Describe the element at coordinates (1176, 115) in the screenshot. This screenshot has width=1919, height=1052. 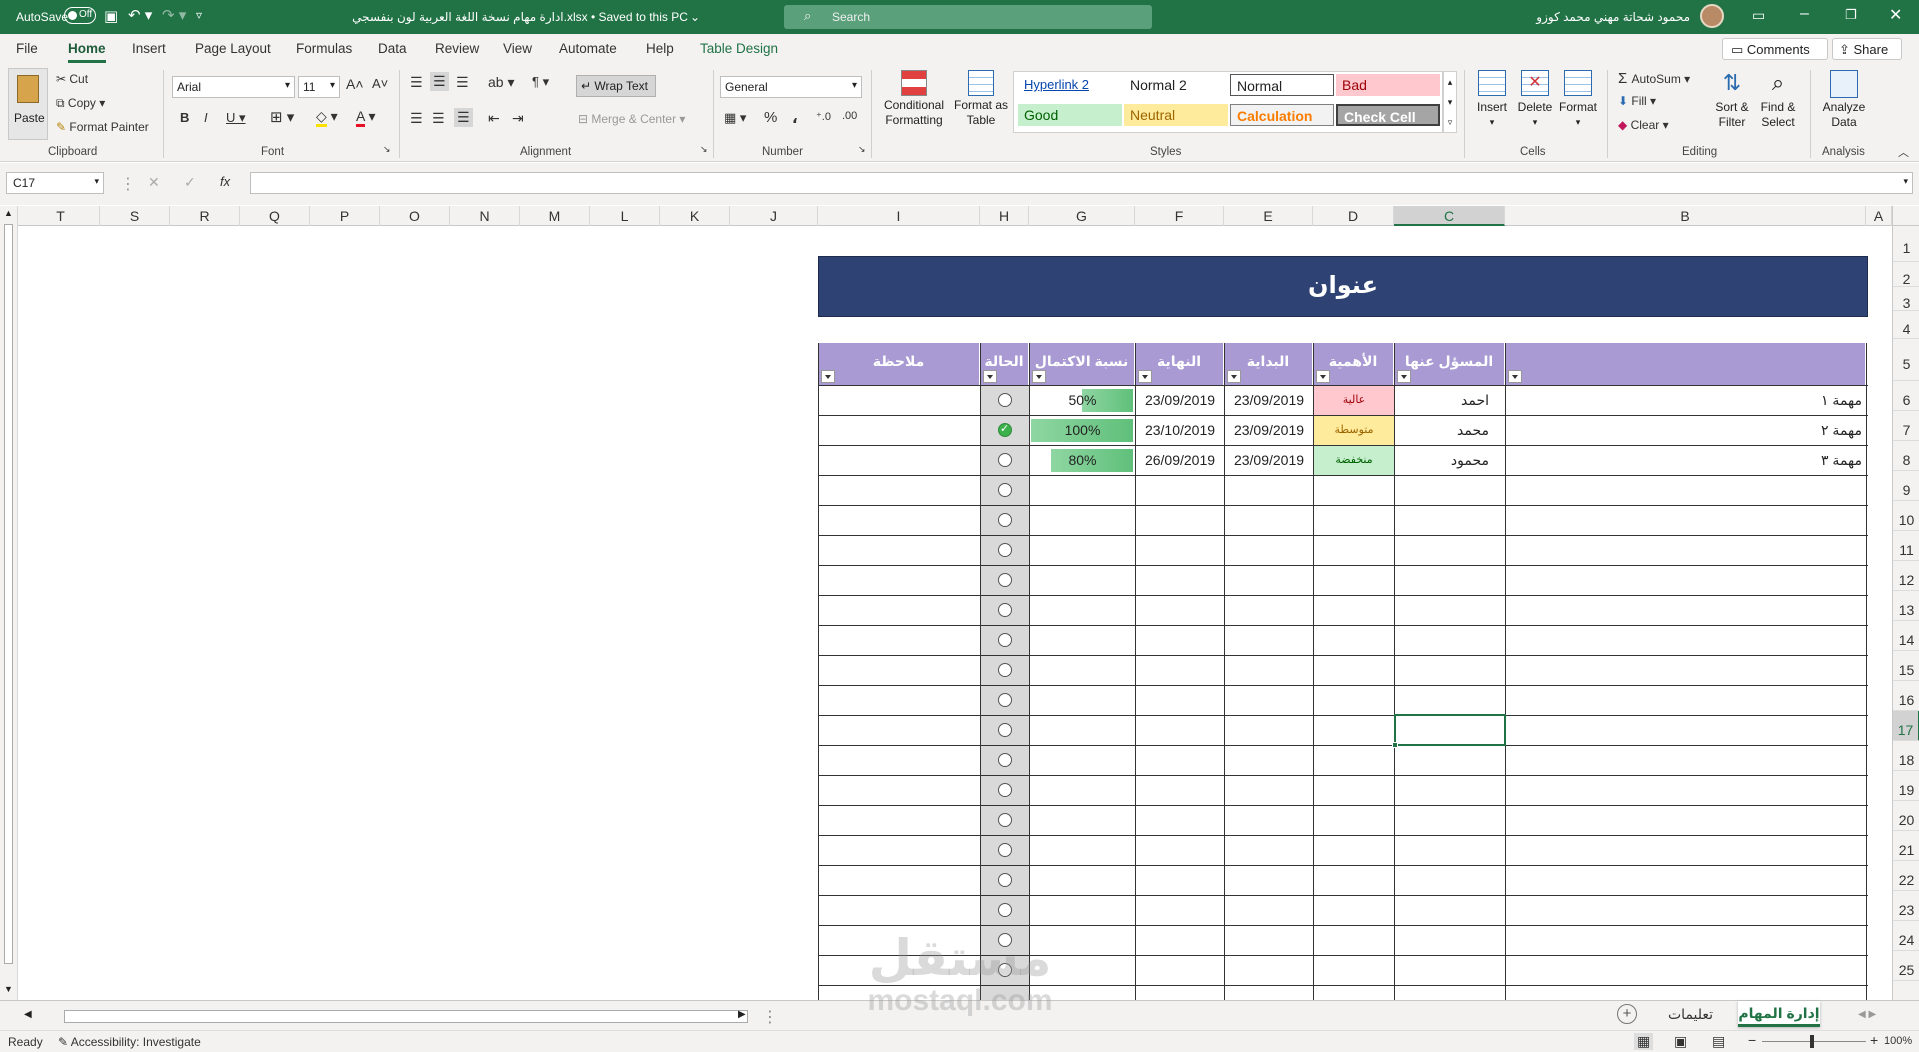
I see `style-neutral: Neutral` at that location.